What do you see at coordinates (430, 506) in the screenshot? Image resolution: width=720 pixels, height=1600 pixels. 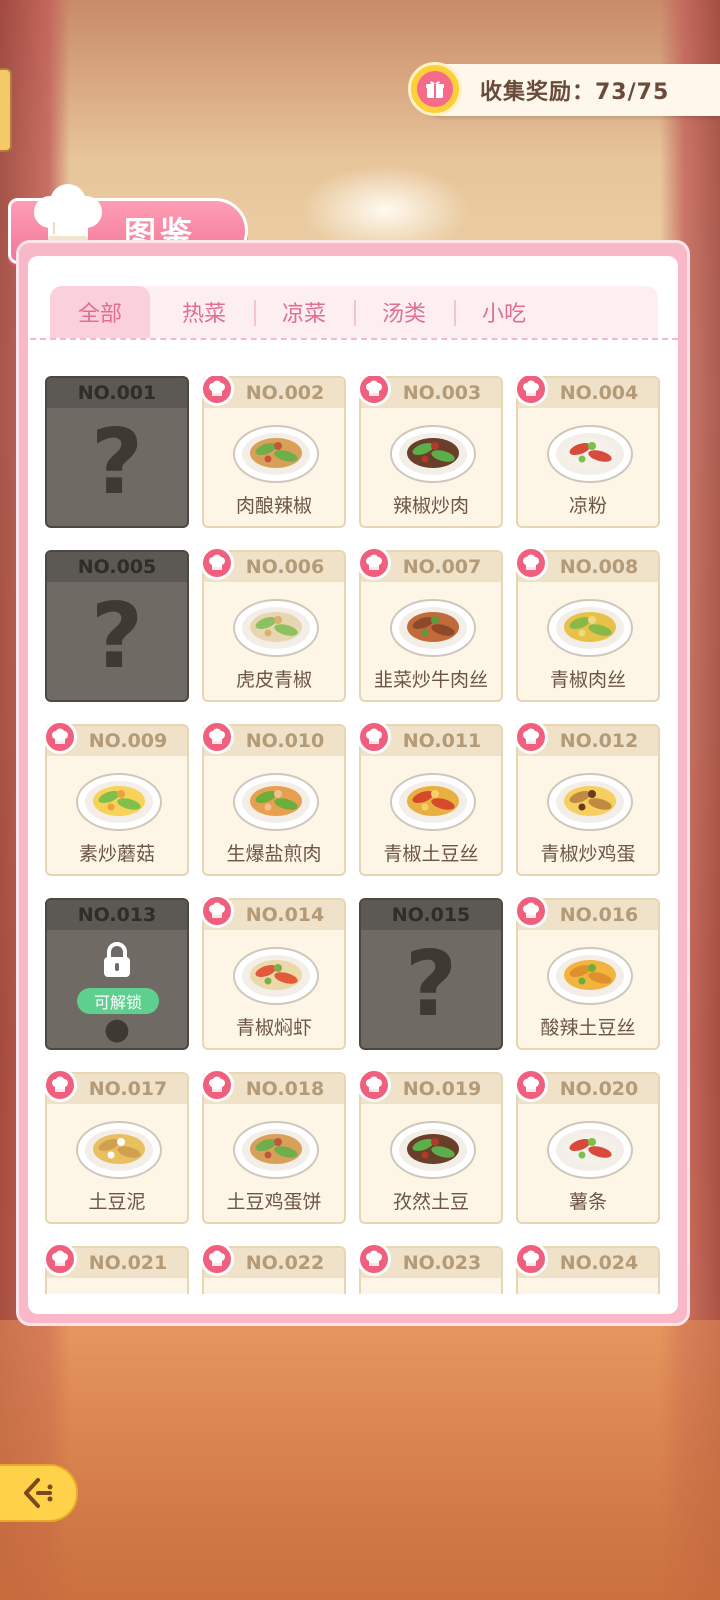 I see `dish-name: 辣椒炒肉` at bounding box center [430, 506].